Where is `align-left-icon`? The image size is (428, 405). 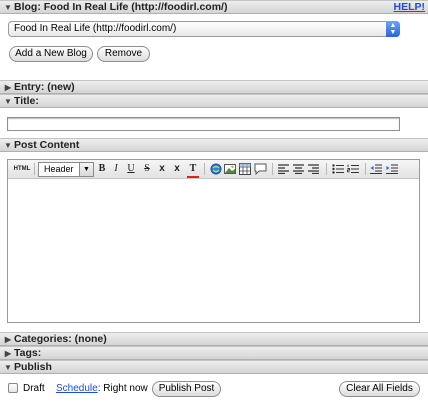
align-left-icon is located at coordinates (283, 169).